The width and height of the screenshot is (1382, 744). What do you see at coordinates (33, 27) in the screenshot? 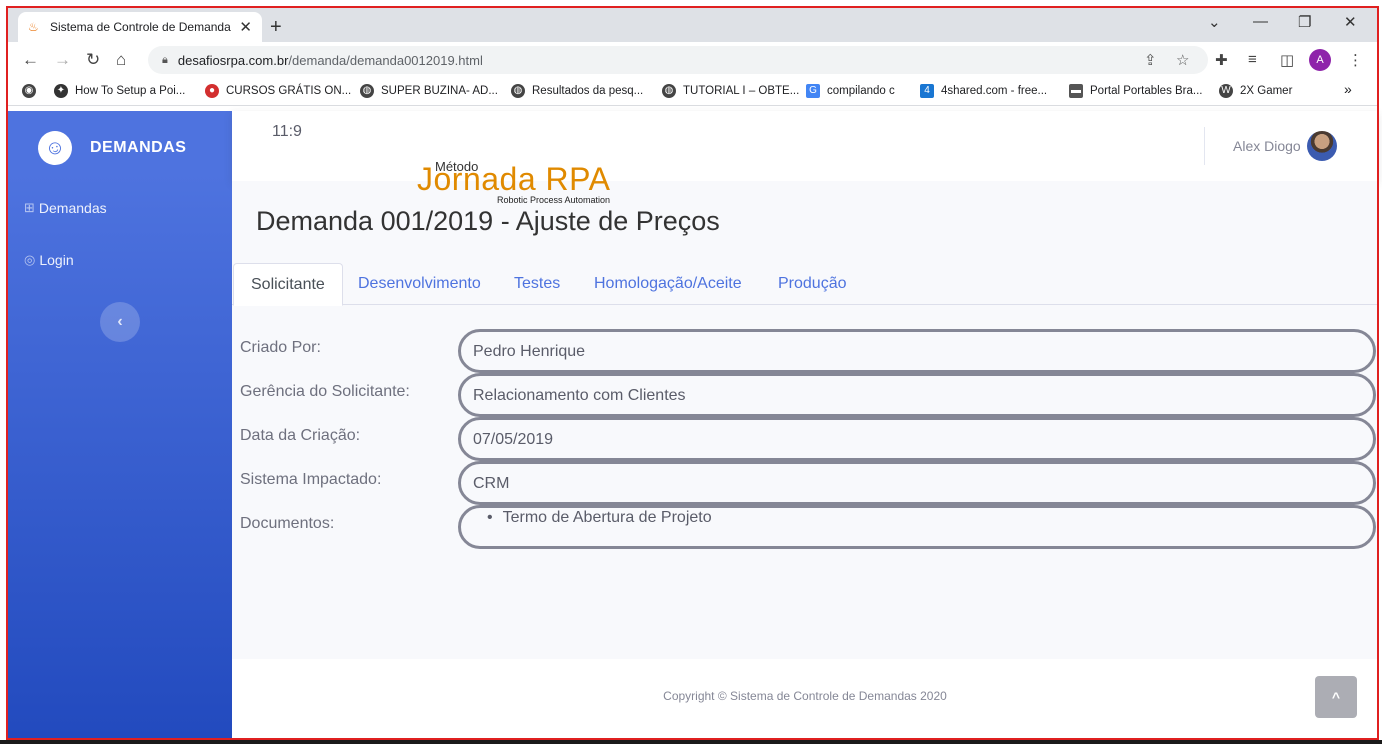
I see `site-favicon-icon: ♨` at bounding box center [33, 27].